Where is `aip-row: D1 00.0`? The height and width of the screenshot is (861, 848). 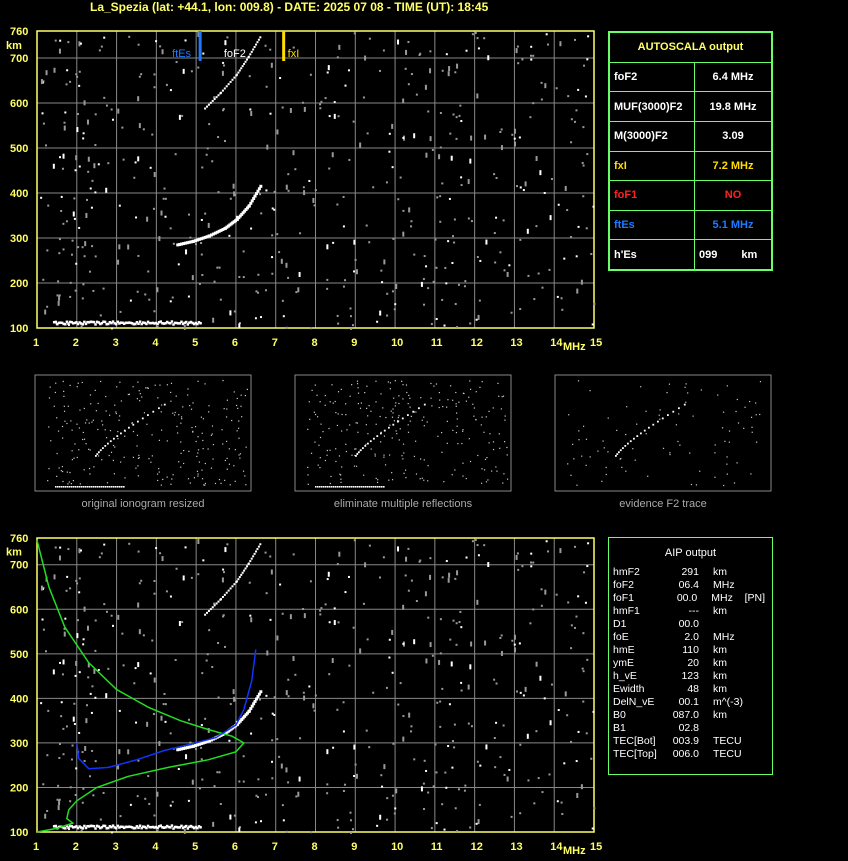
aip-row: D1 00.0 is located at coordinates (690, 624).